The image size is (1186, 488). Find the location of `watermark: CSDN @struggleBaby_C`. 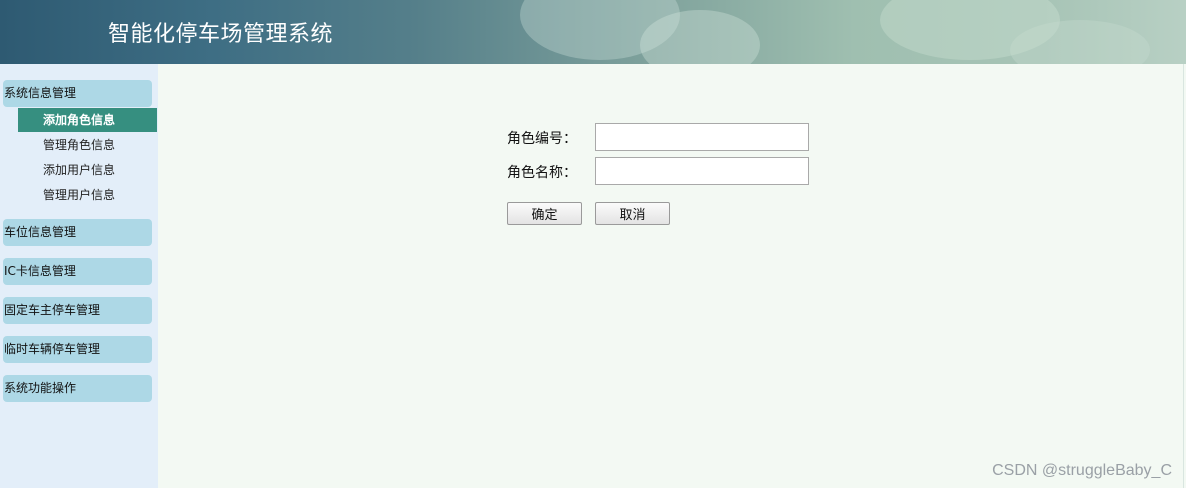

watermark: CSDN @struggleBaby_C is located at coordinates (1082, 470).